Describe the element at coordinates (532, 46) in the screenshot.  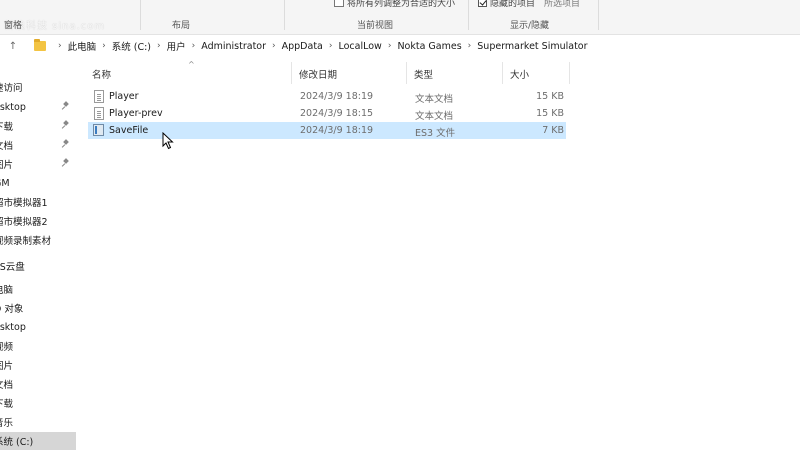
I see `breadcrumb-item: Supermarket Simulator` at that location.